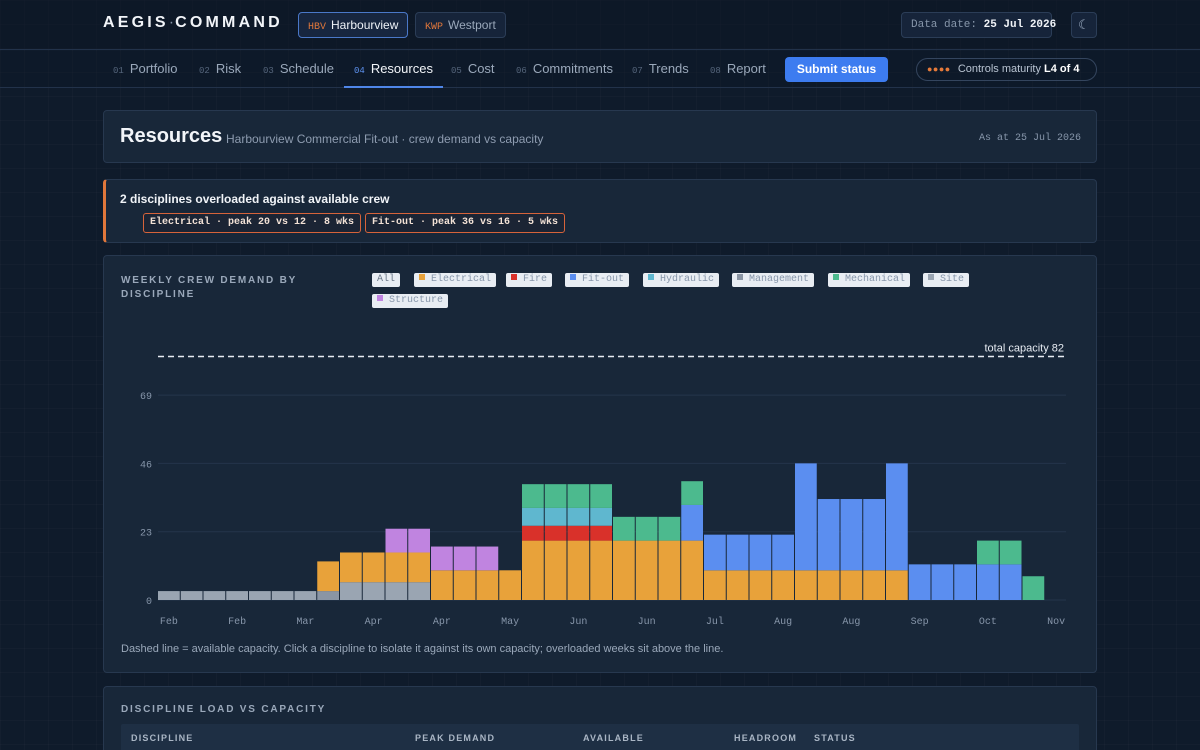 This screenshot has width=1200, height=750. I want to click on overload-pill-fitout: Fit-out · peak 36 vs 16 · 5 wks, so click(465, 223).